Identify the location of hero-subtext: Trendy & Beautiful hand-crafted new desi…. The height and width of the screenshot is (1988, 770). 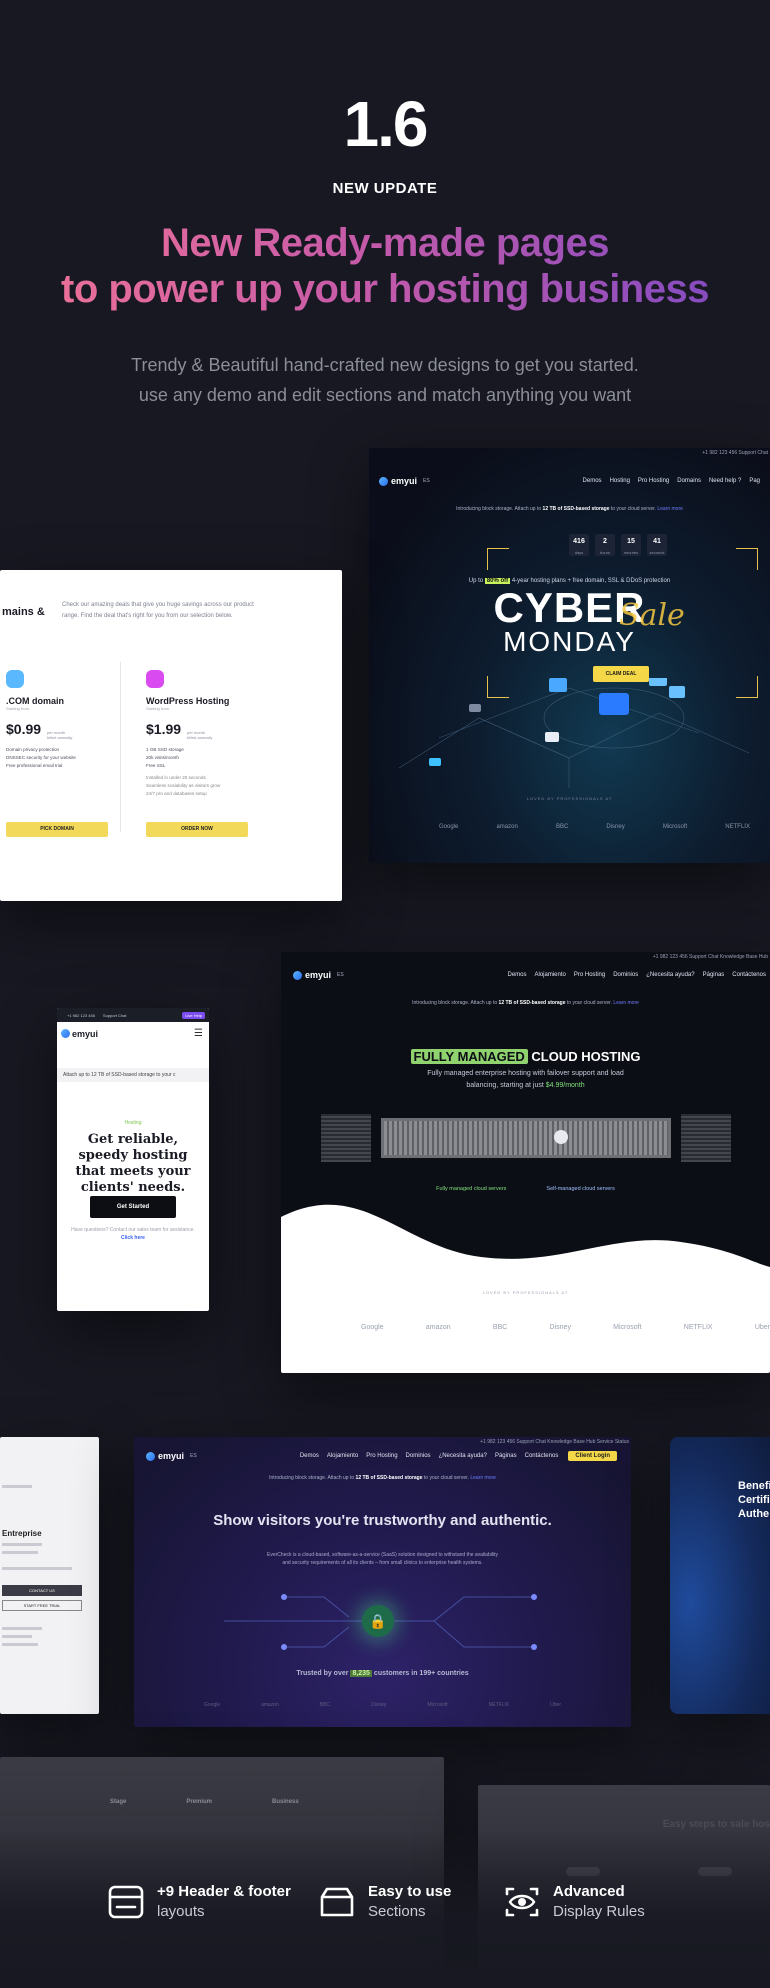
(385, 380).